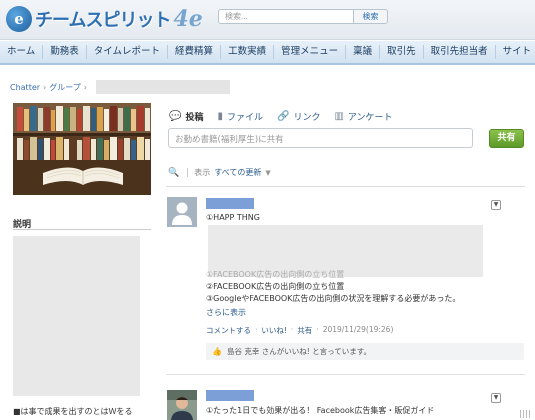 This screenshot has height=420, width=535. I want to click on nav-item-accounts: 取引先, so click(402, 52).